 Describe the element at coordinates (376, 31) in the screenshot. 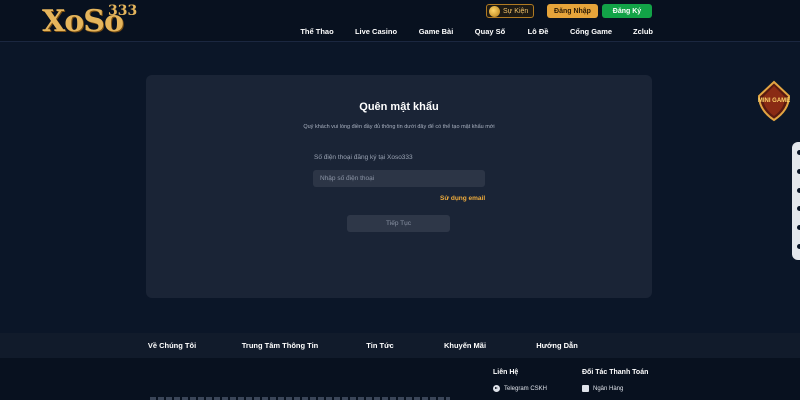

I see `nav-item-live-casino: Live Casino` at that location.